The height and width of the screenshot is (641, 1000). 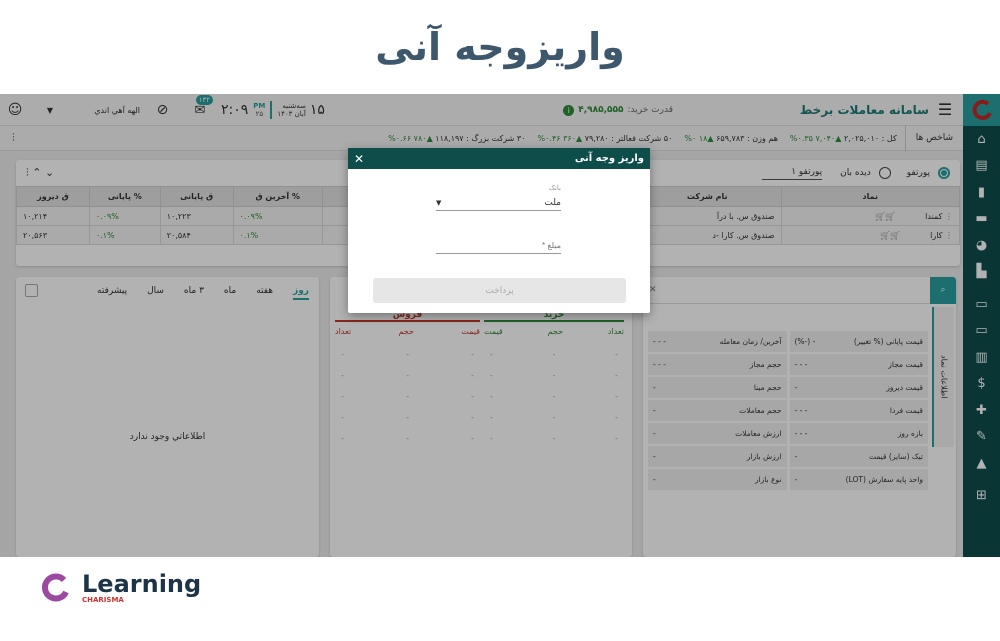 What do you see at coordinates (359, 159) in the screenshot?
I see `close-icon: ✕` at bounding box center [359, 159].